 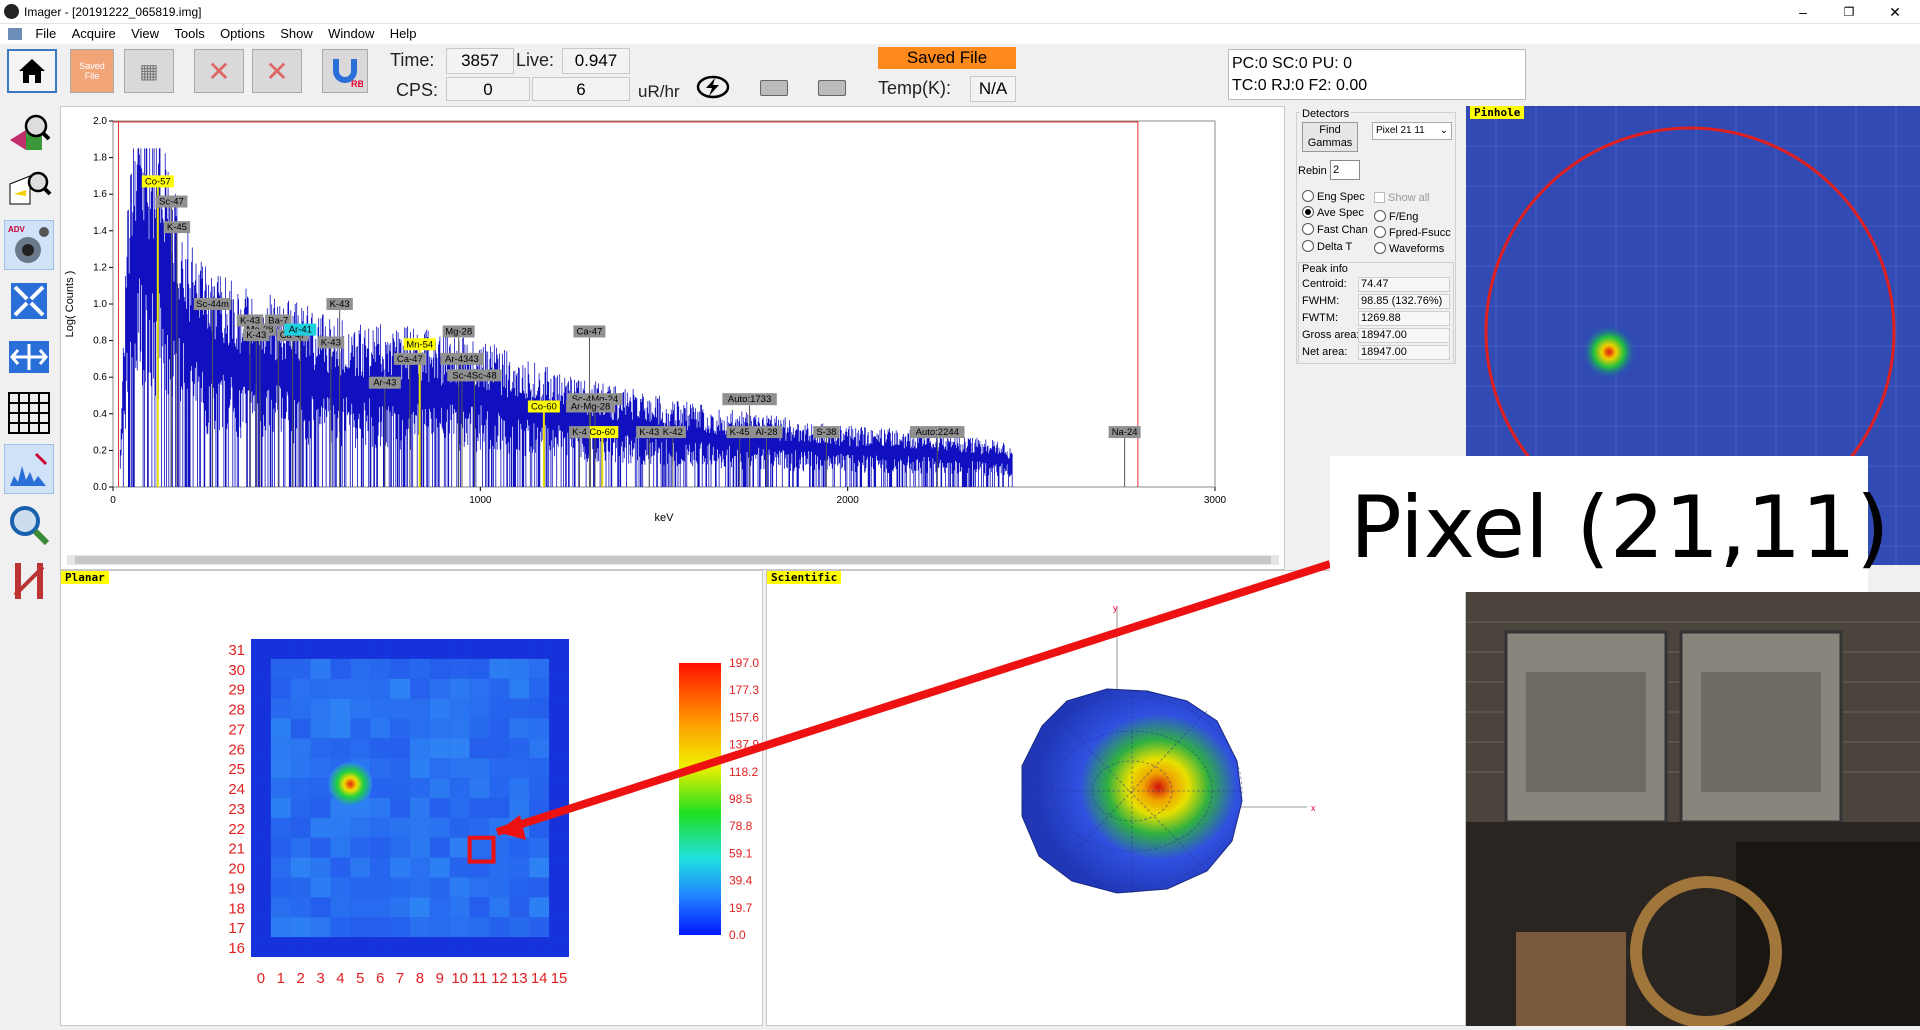 I want to click on split-button, so click(x=29, y=581).